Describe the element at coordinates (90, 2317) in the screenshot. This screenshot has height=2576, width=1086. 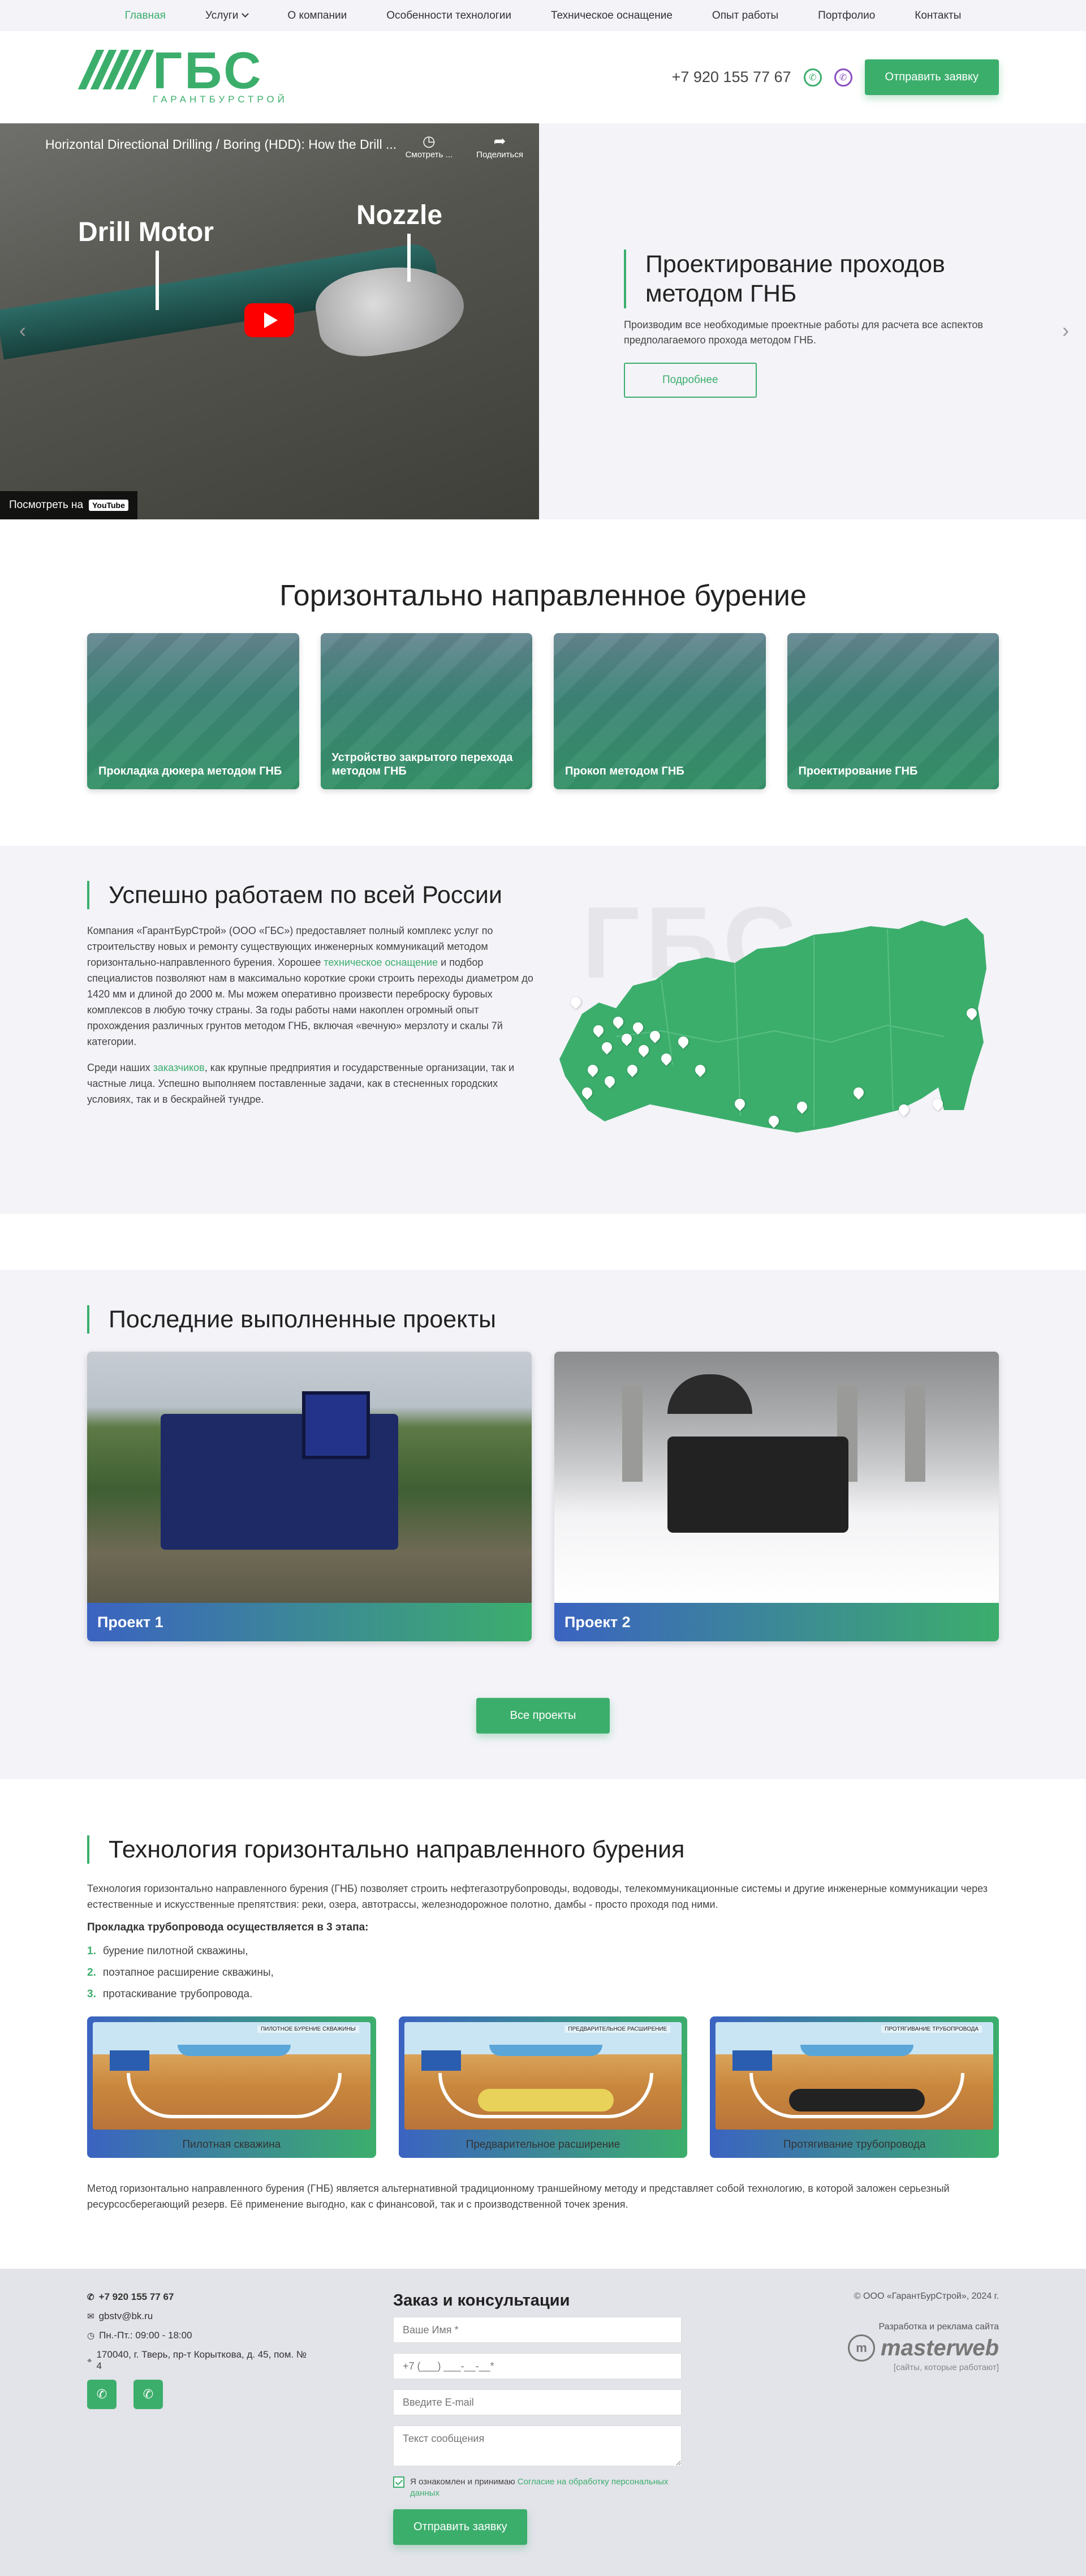
I see `mail-icon: ✉` at that location.